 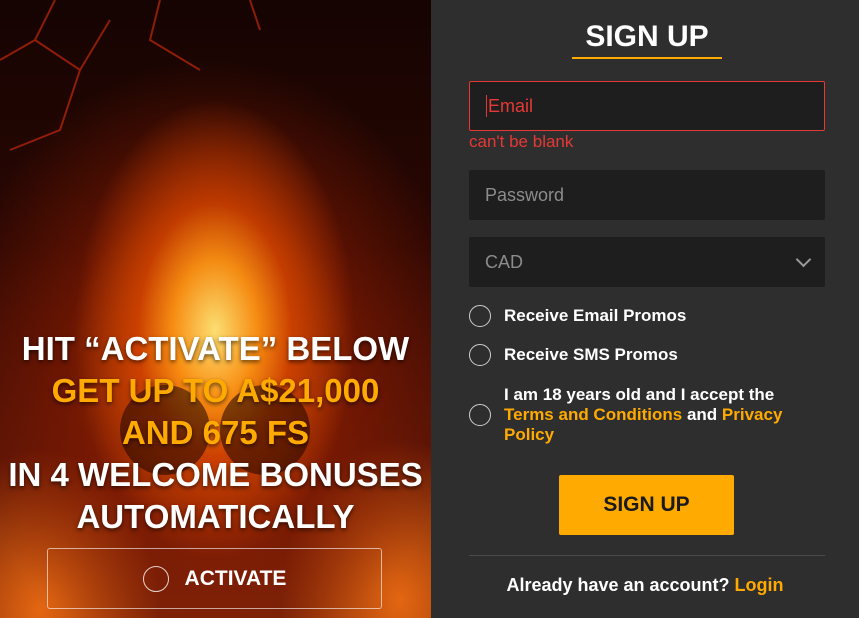 What do you see at coordinates (521, 141) in the screenshot?
I see `email-error-message: can't be blank` at bounding box center [521, 141].